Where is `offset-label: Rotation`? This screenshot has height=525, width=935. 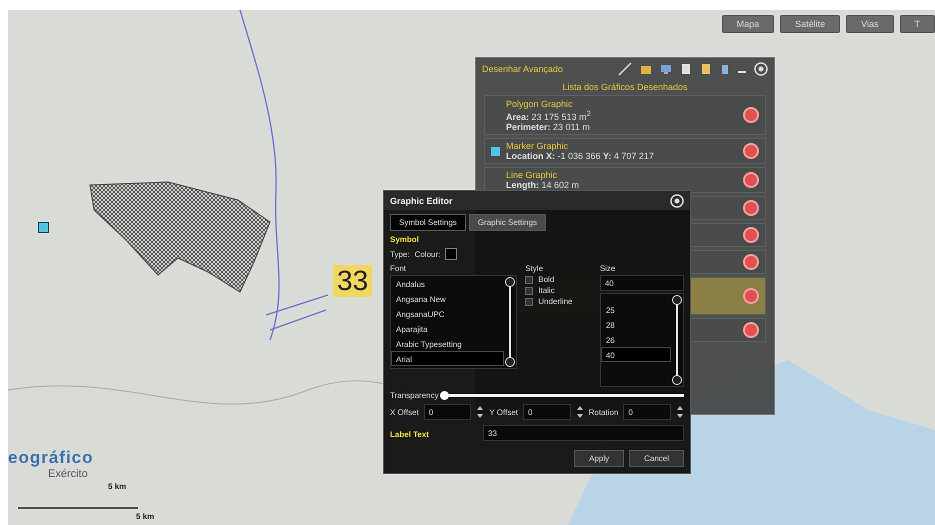 offset-label: Rotation is located at coordinates (603, 412).